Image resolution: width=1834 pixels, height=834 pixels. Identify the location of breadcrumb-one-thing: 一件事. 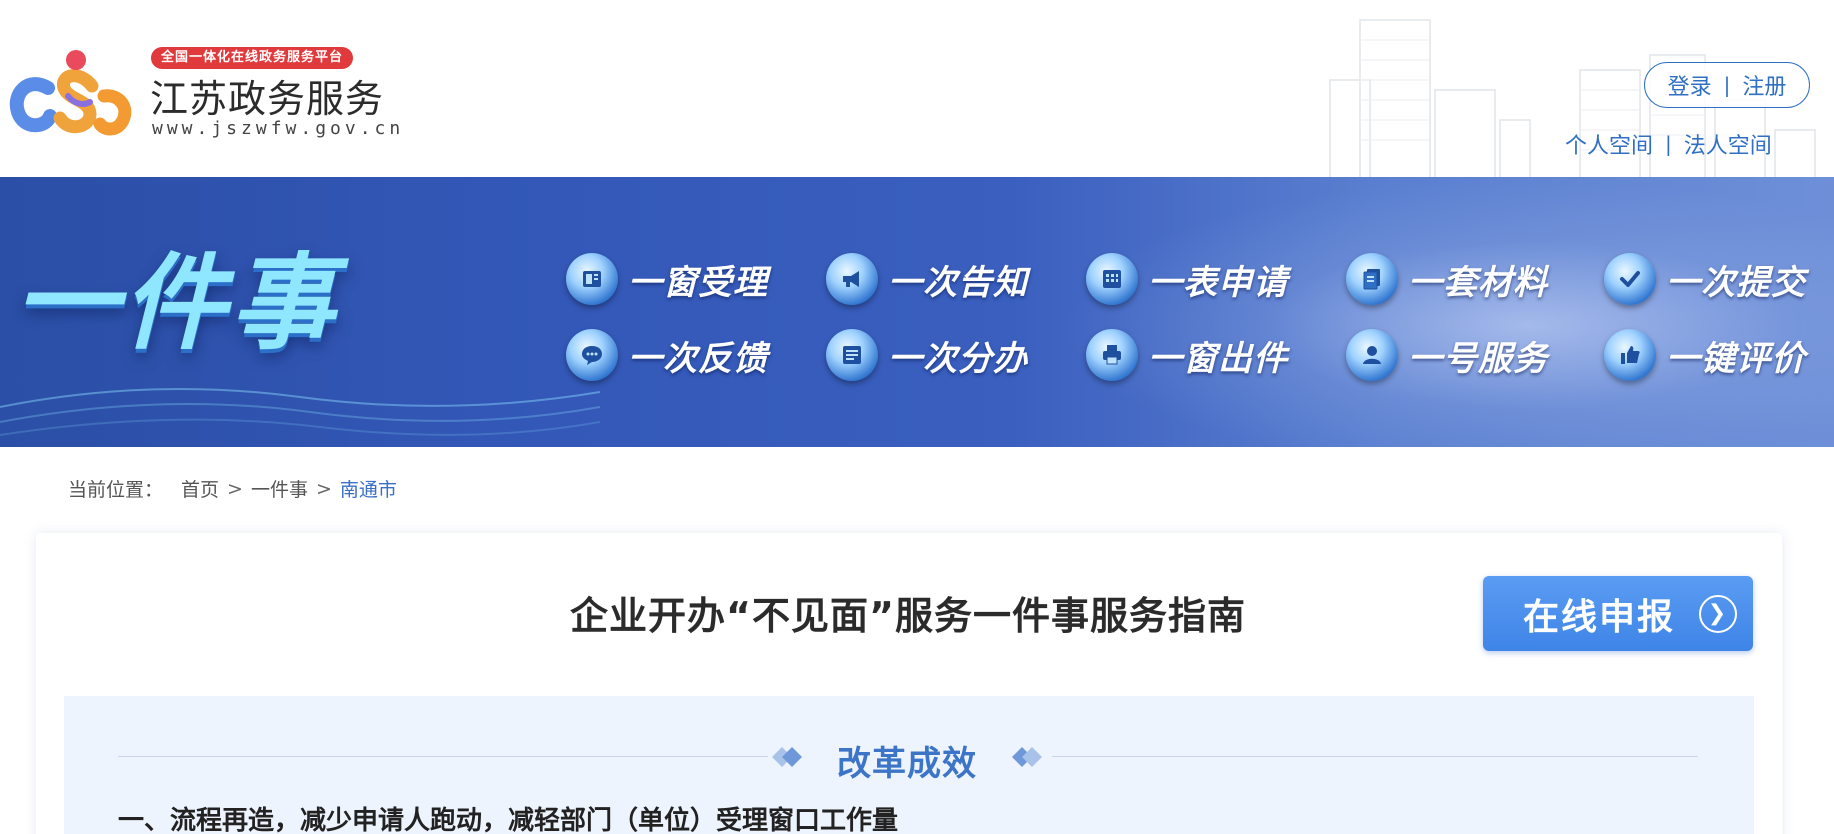
(279, 488).